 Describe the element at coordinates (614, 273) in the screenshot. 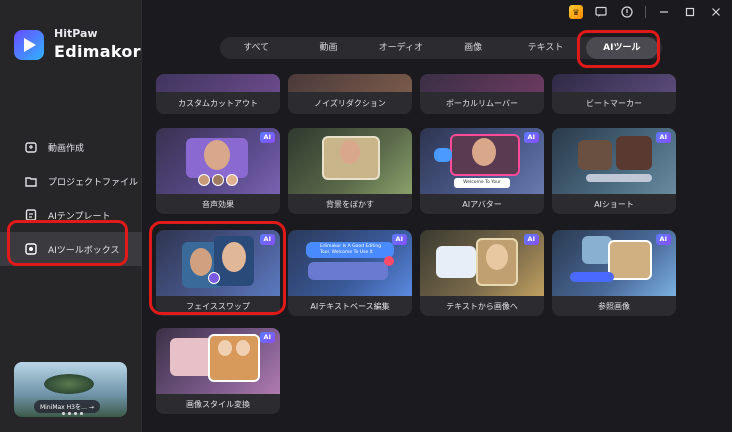

I see `tool-card-reference-image: AI 参照画像` at that location.